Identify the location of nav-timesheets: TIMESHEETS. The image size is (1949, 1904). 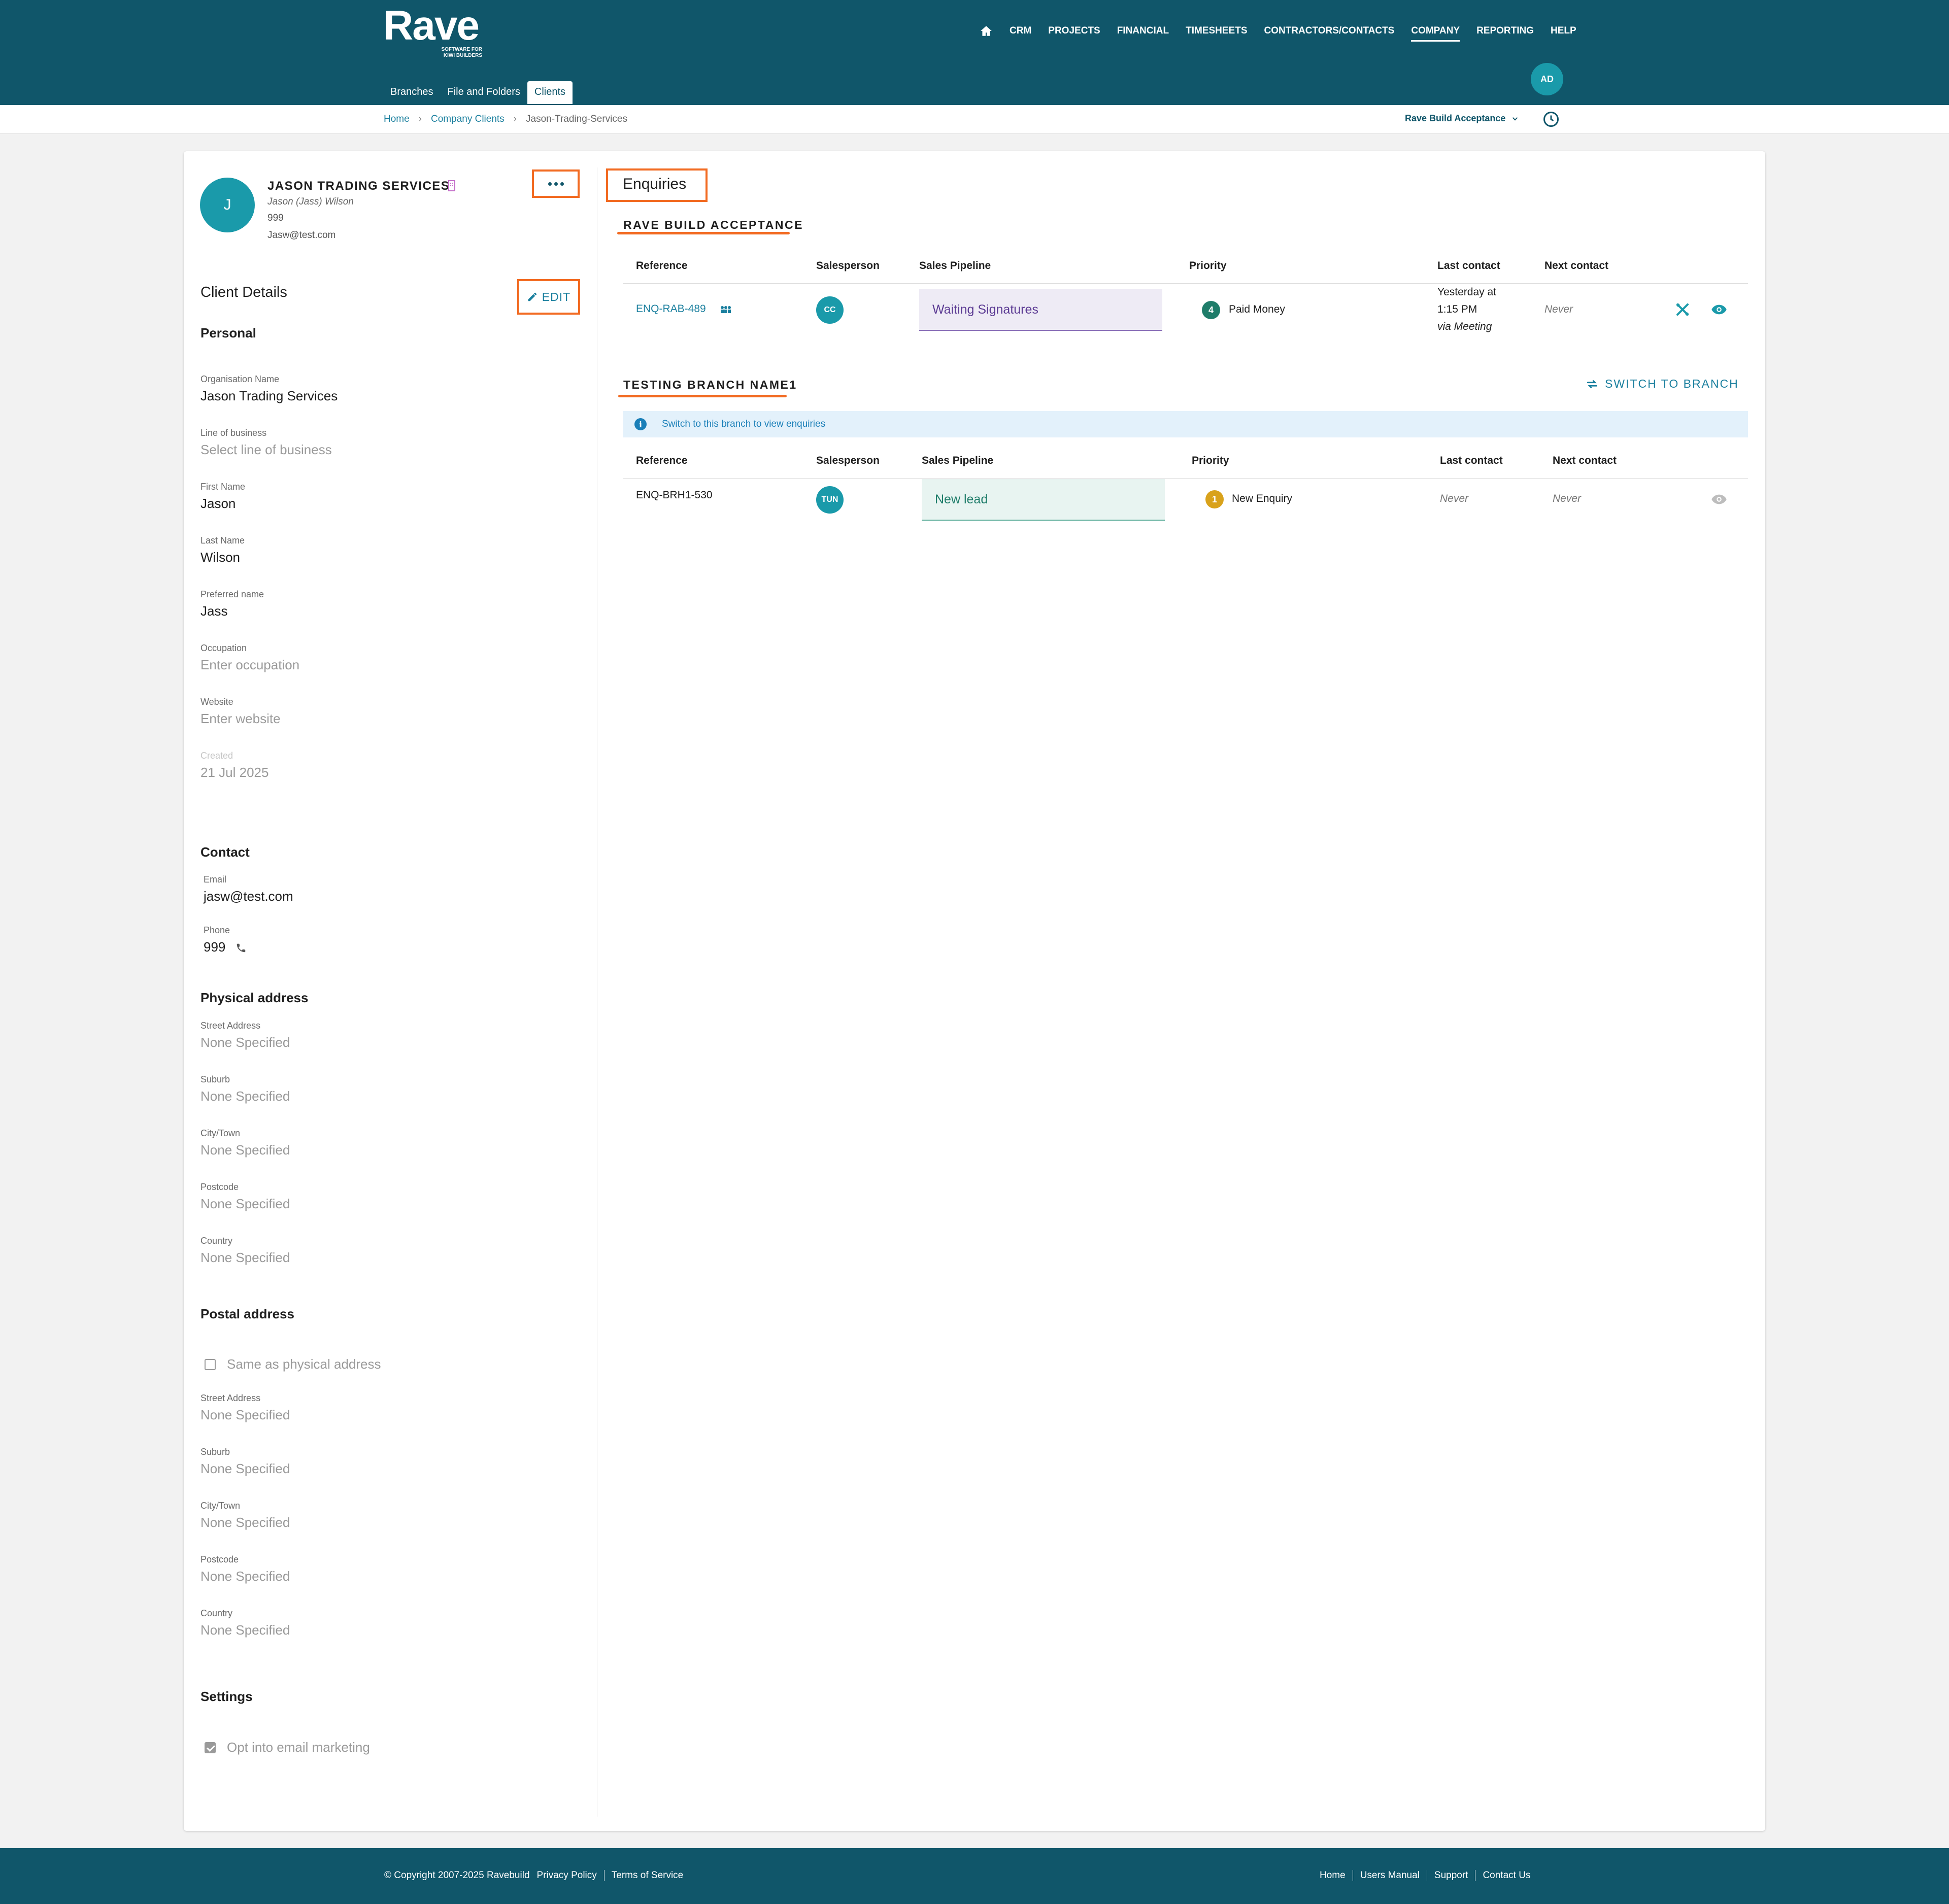
(1216, 31).